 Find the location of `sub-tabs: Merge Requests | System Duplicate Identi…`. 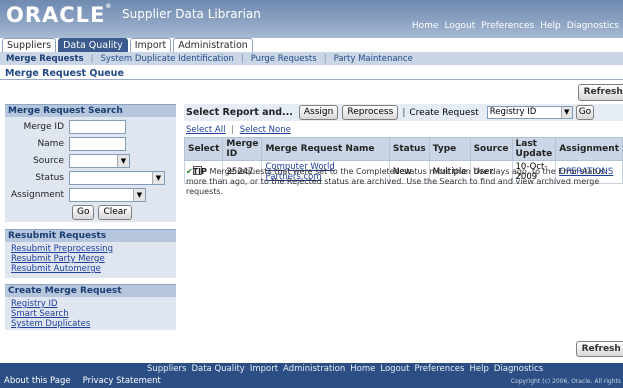

sub-tabs: Merge Requests | System Duplicate Identi… is located at coordinates (311, 58).